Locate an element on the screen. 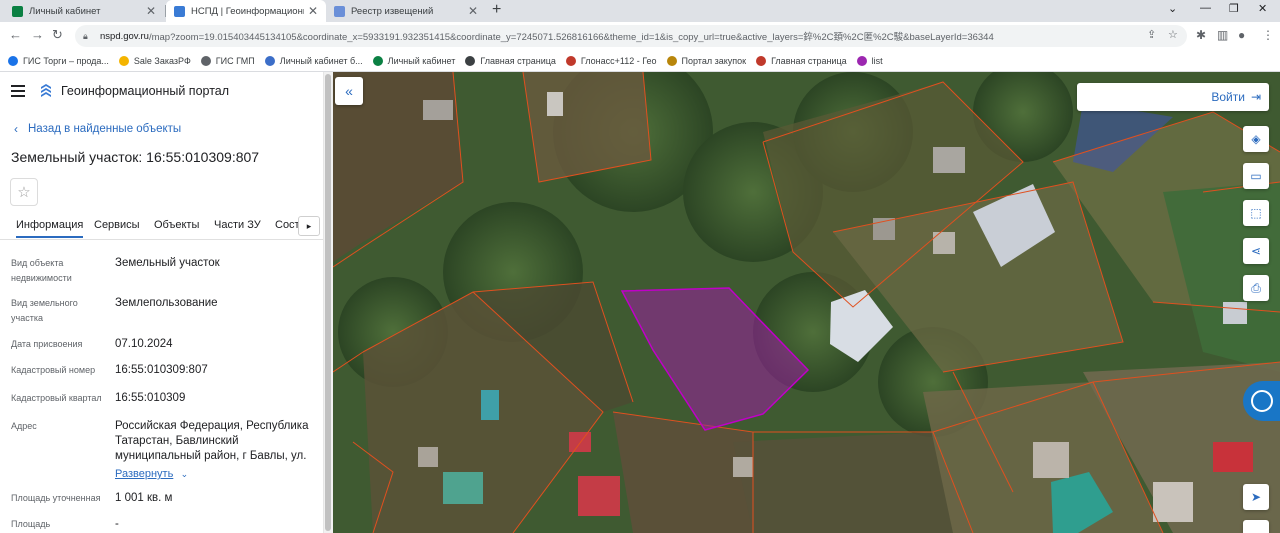 Image resolution: width=1280 pixels, height=533 pixels. ruler-icon: ▭ is located at coordinates (1256, 176).